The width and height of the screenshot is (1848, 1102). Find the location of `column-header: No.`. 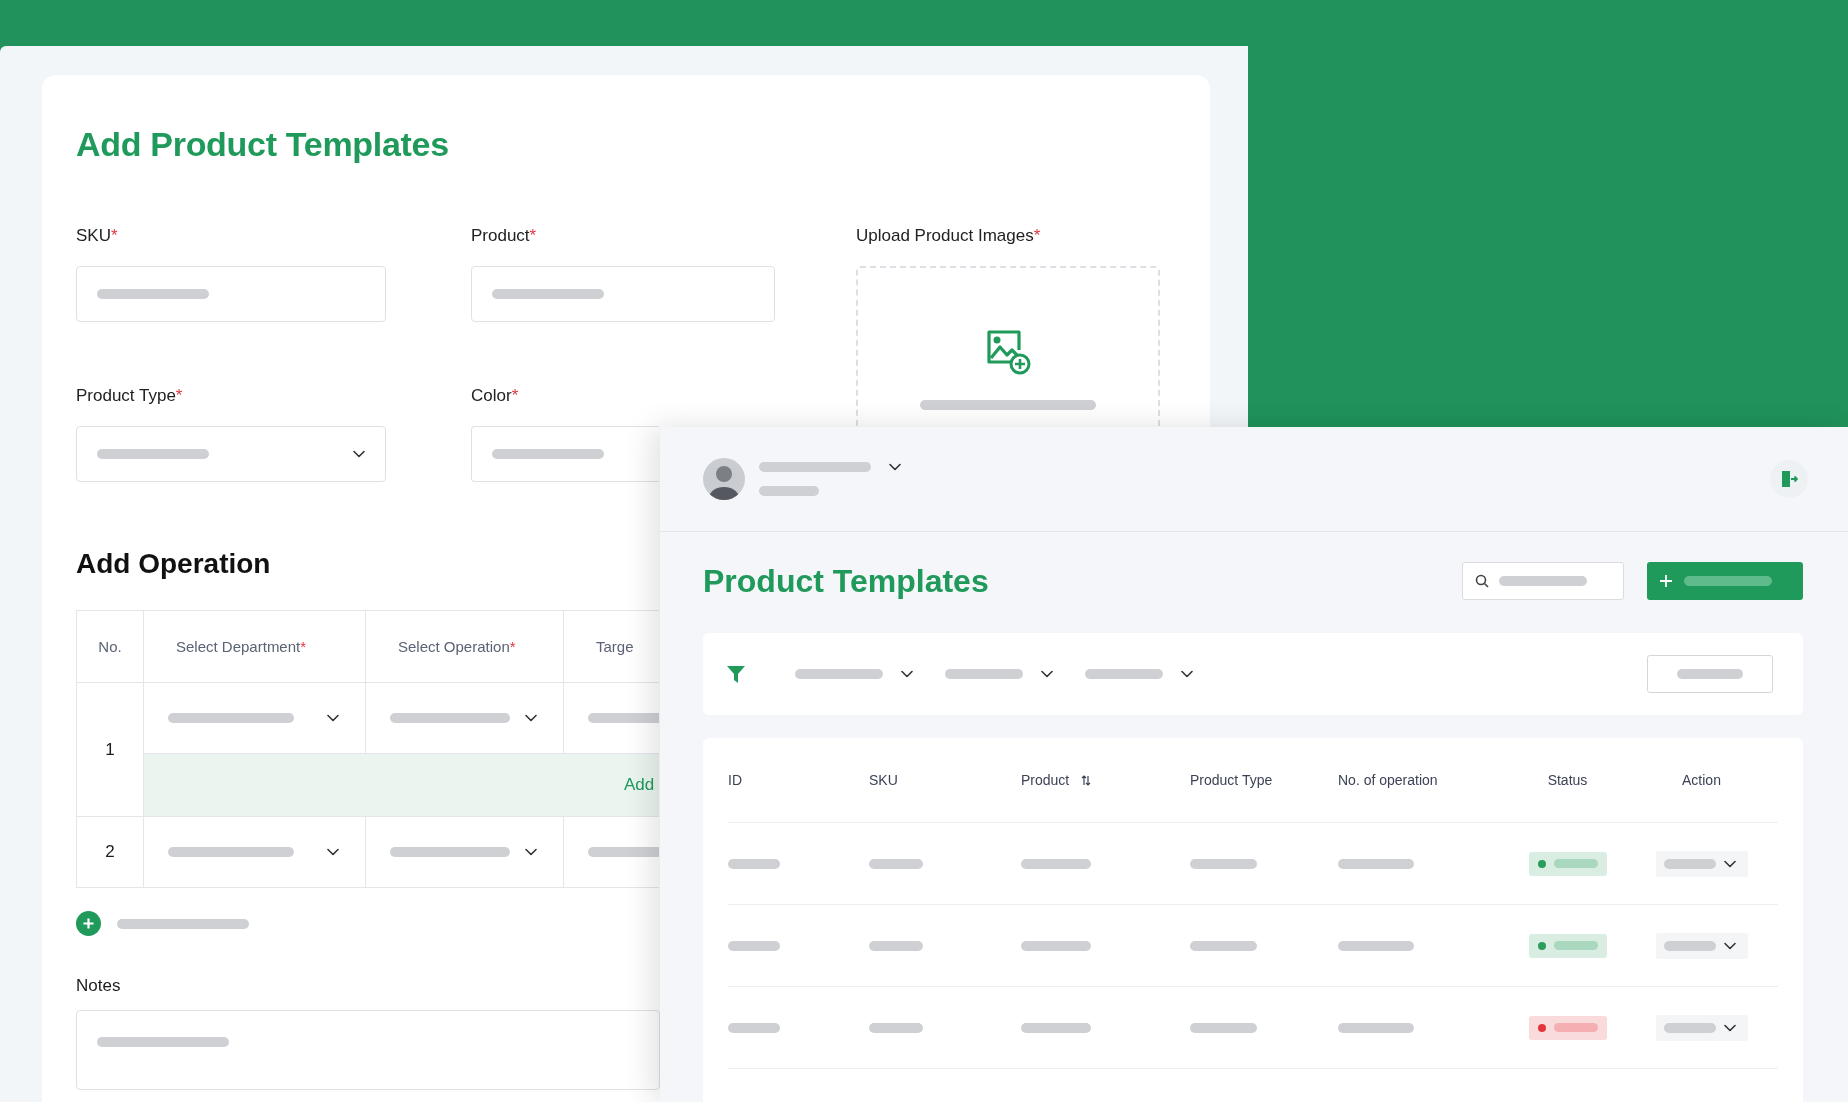

column-header: No. is located at coordinates (110, 647).